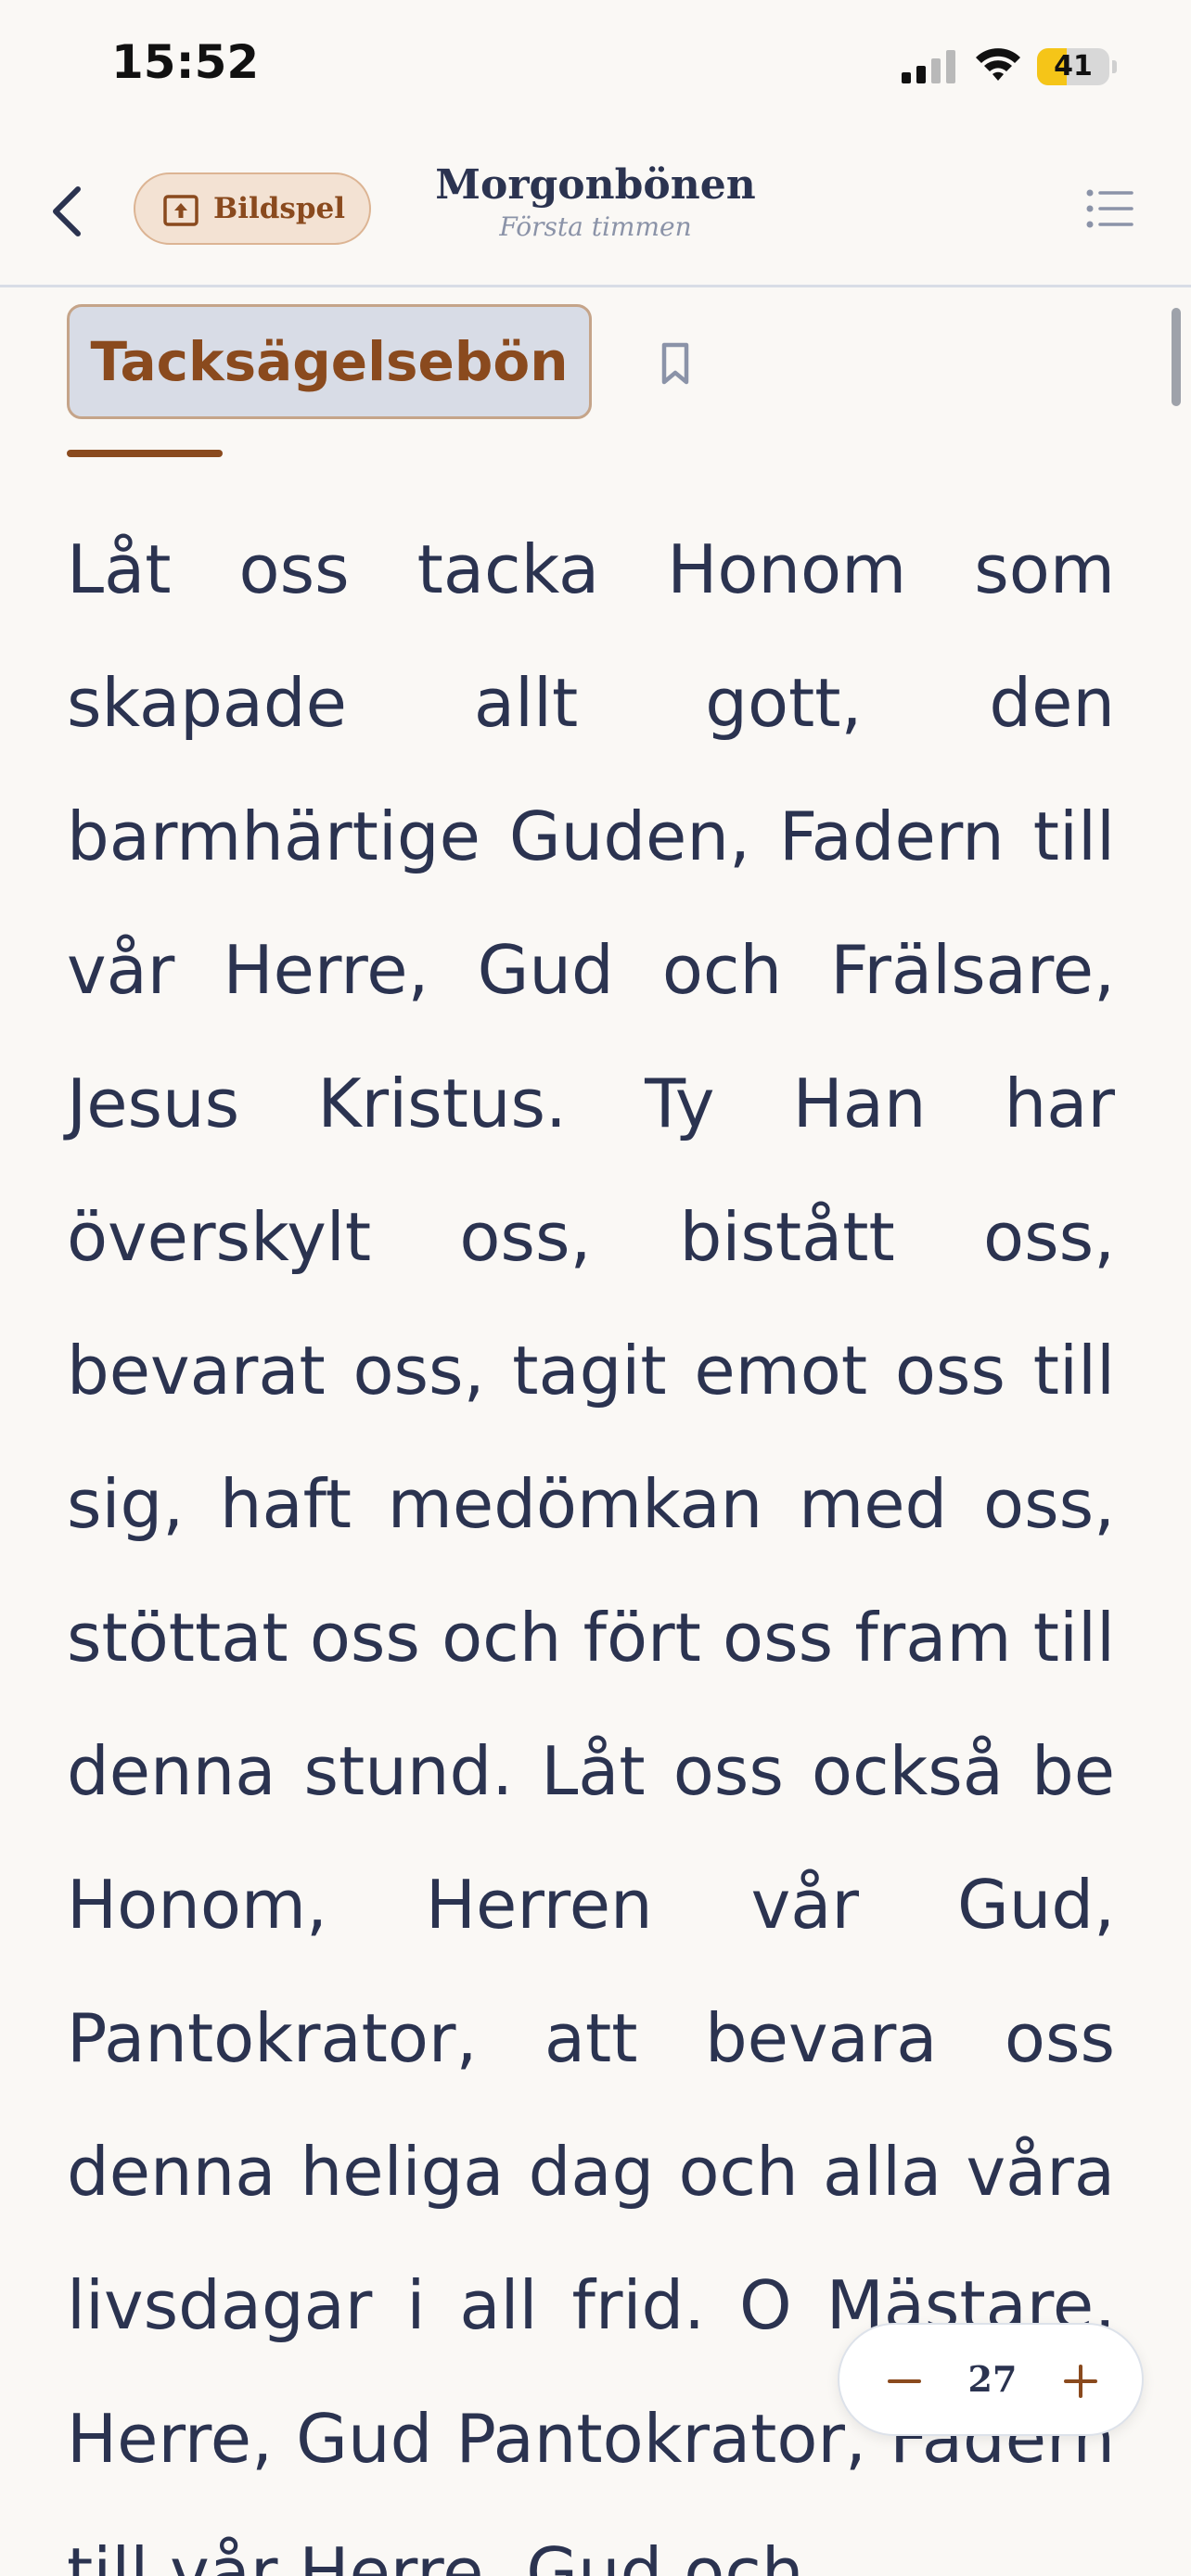  I want to click on nav-title-group: Morgonbönen Första timmen, so click(595, 201).